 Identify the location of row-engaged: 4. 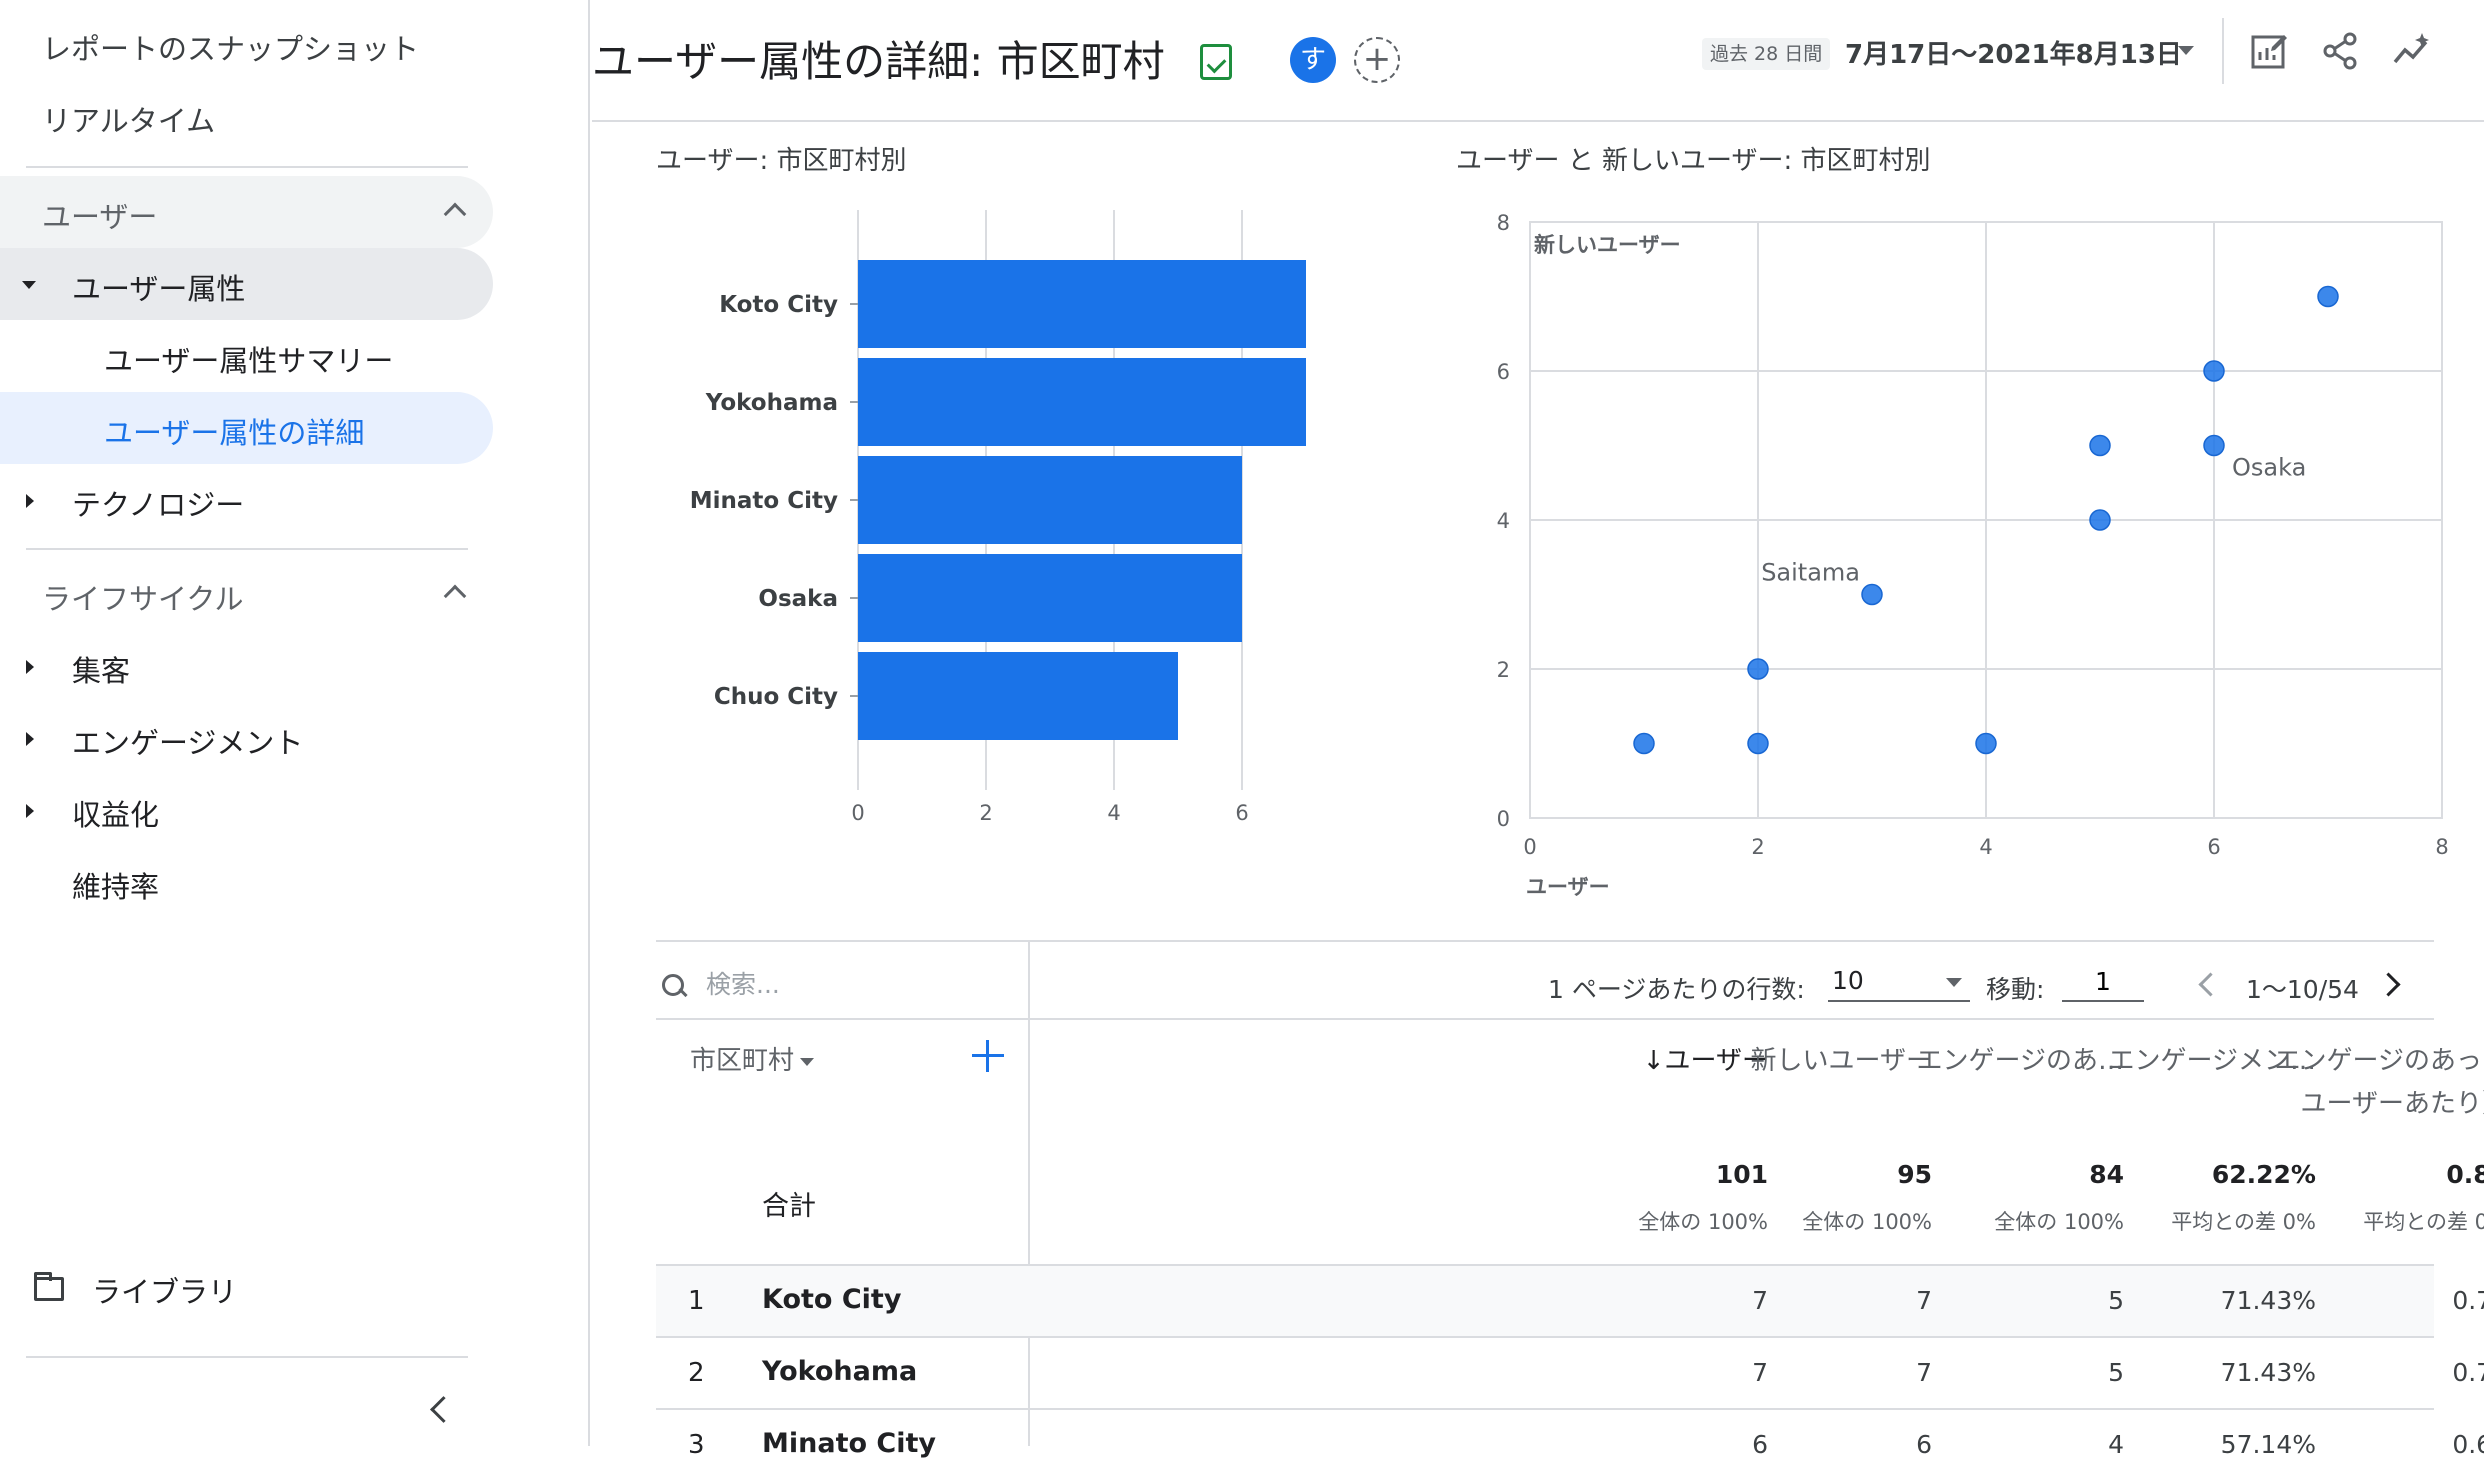
(2116, 1444).